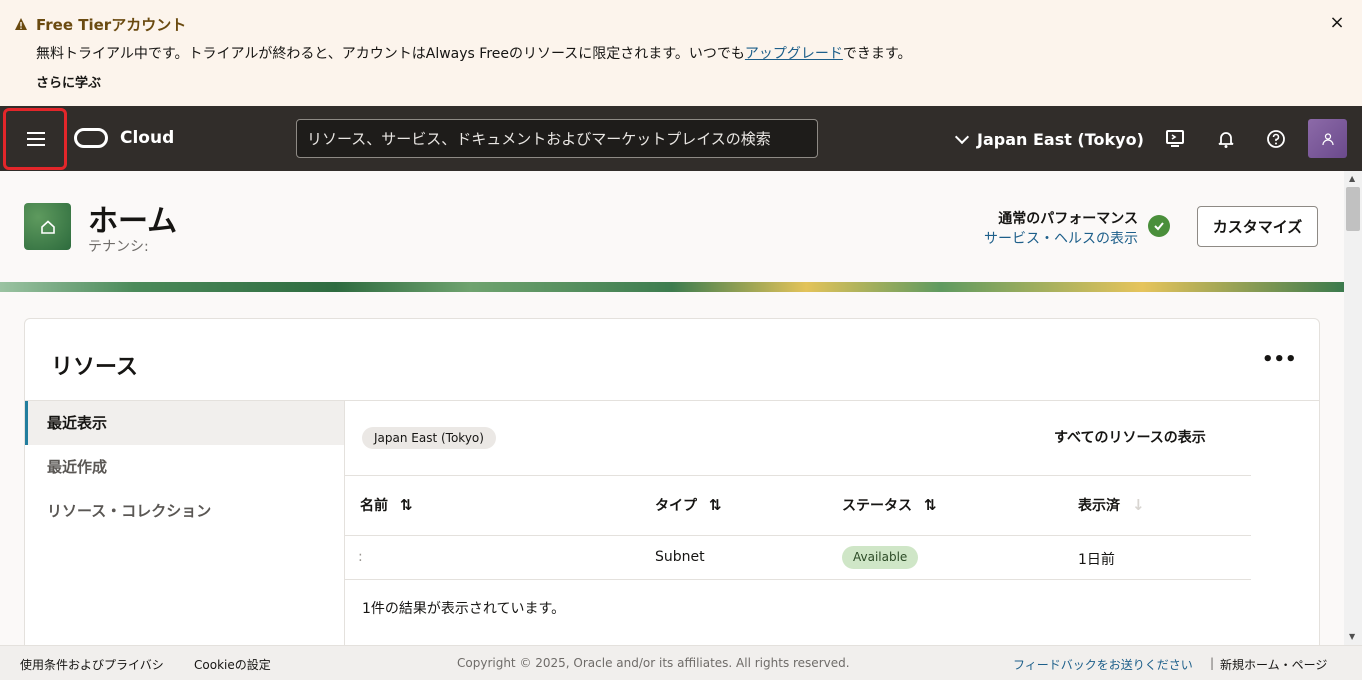 The width and height of the screenshot is (1362, 680). What do you see at coordinates (1130, 437) in the screenshot?
I see `view-all-resources-link: すべてのリソースの表示` at bounding box center [1130, 437].